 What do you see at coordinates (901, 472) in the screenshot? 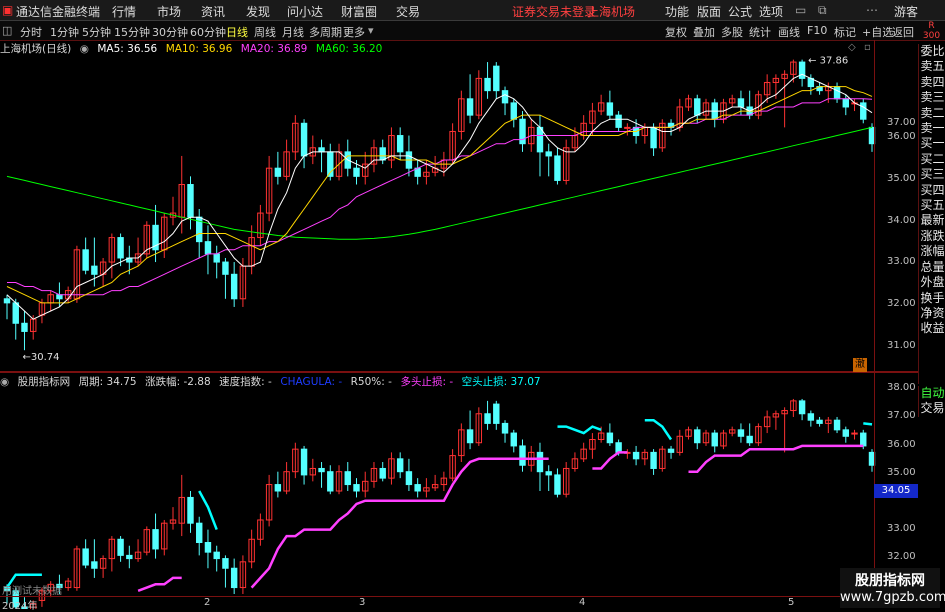
I see `ind-y-tick: 35.00` at bounding box center [901, 472].